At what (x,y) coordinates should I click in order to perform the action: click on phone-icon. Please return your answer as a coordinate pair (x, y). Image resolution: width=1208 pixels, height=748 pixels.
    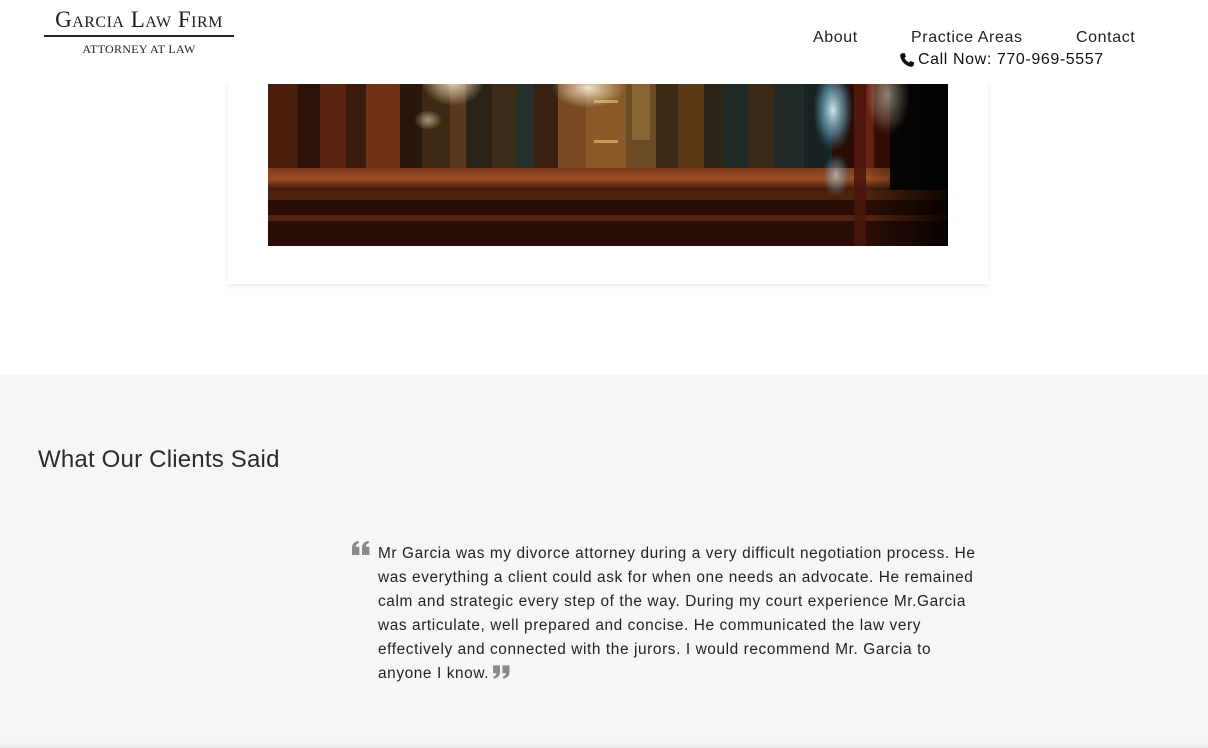
    Looking at the image, I should click on (907, 60).